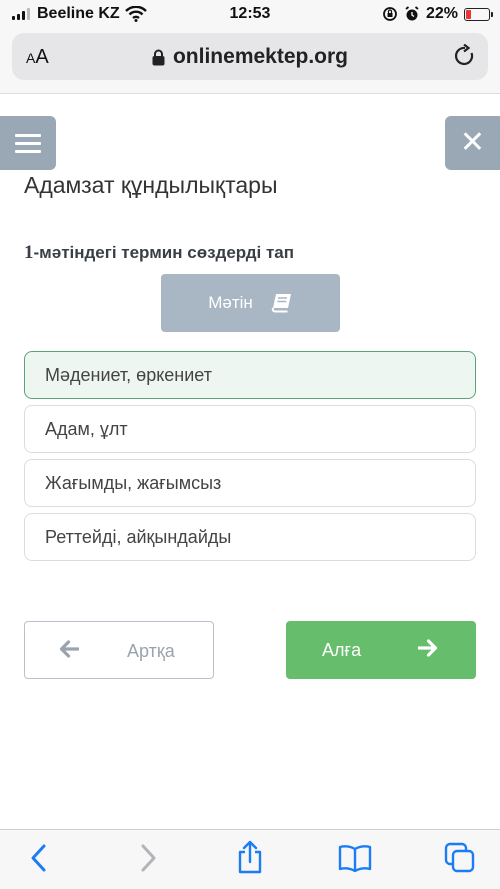  What do you see at coordinates (151, 185) in the screenshot?
I see `page-title: Адамзат құндылықтары` at bounding box center [151, 185].